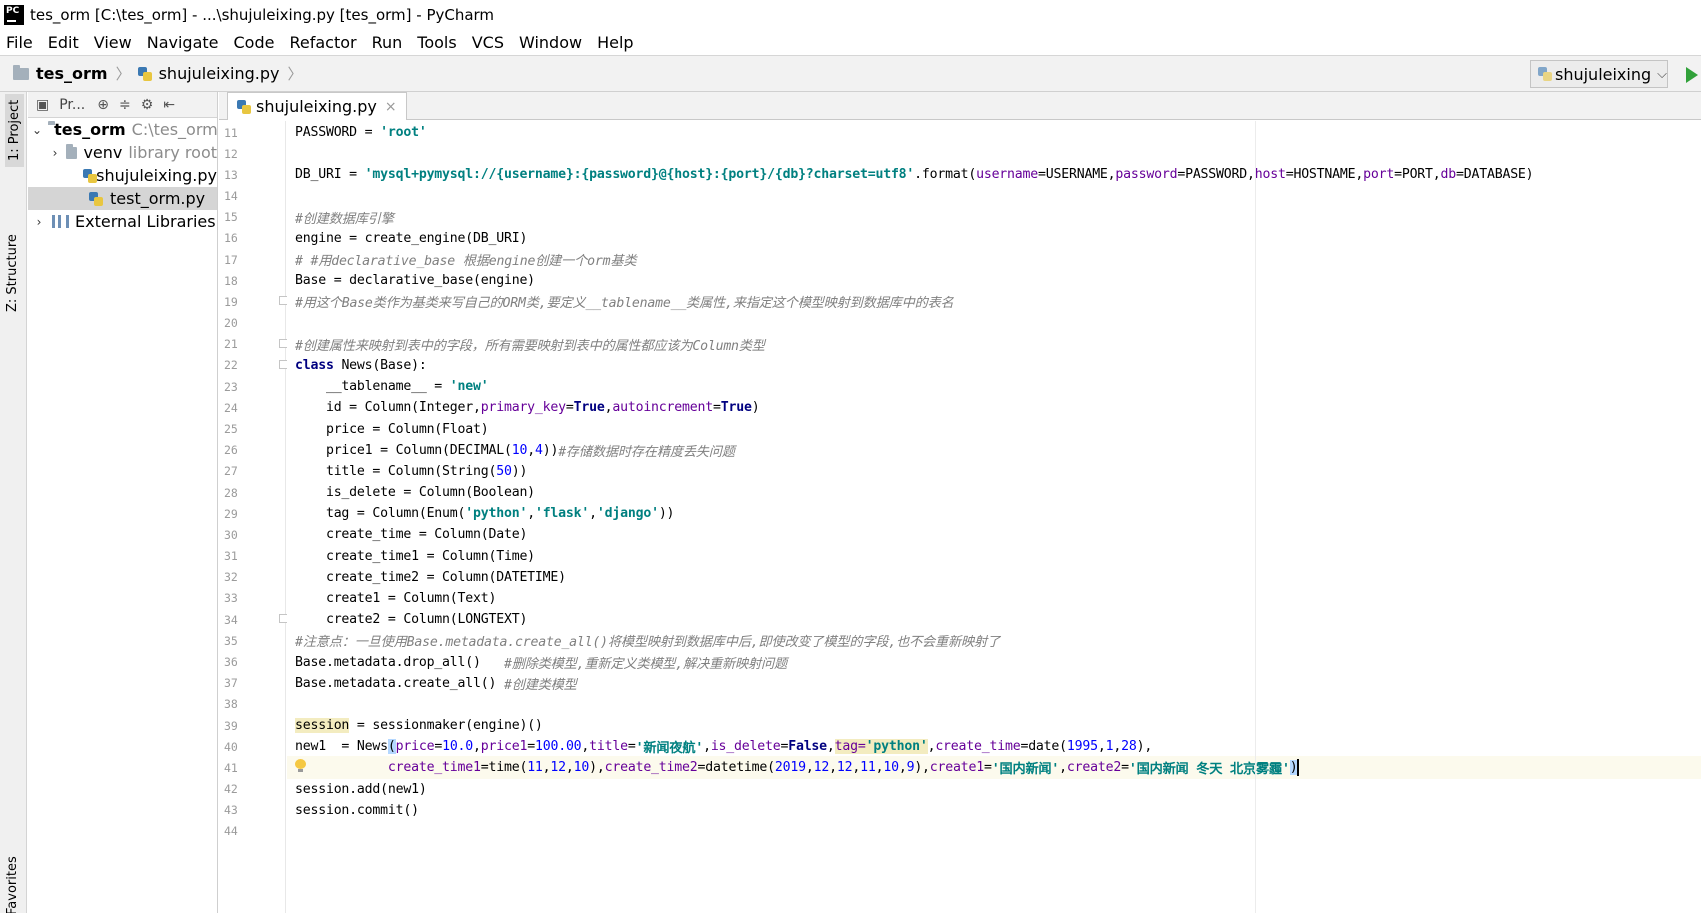 This screenshot has width=1701, height=913. Describe the element at coordinates (994, 471) in the screenshot. I see `code-line: title = Column(String(50))` at that location.